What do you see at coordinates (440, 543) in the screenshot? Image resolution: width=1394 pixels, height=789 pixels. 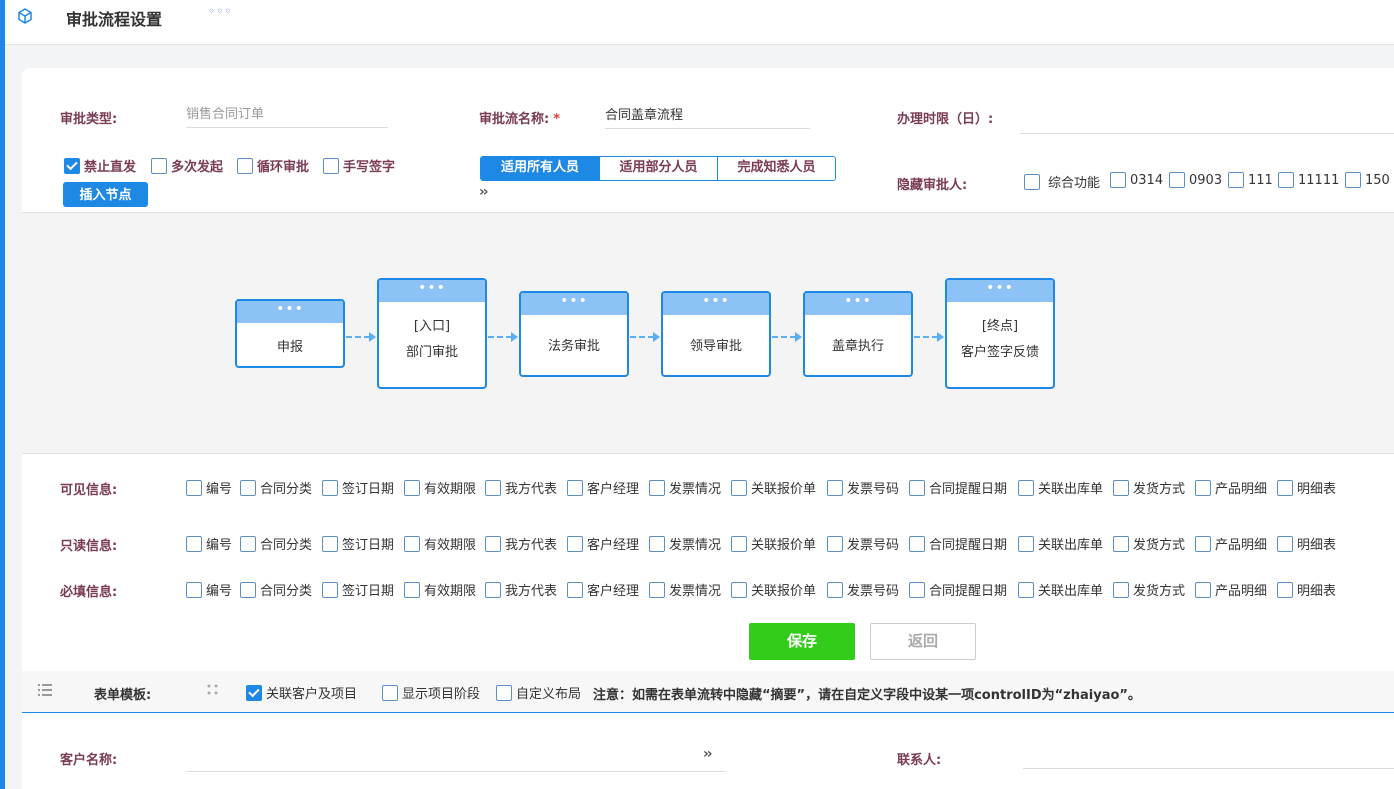 I see `readonly-field-option: 有效期限` at bounding box center [440, 543].